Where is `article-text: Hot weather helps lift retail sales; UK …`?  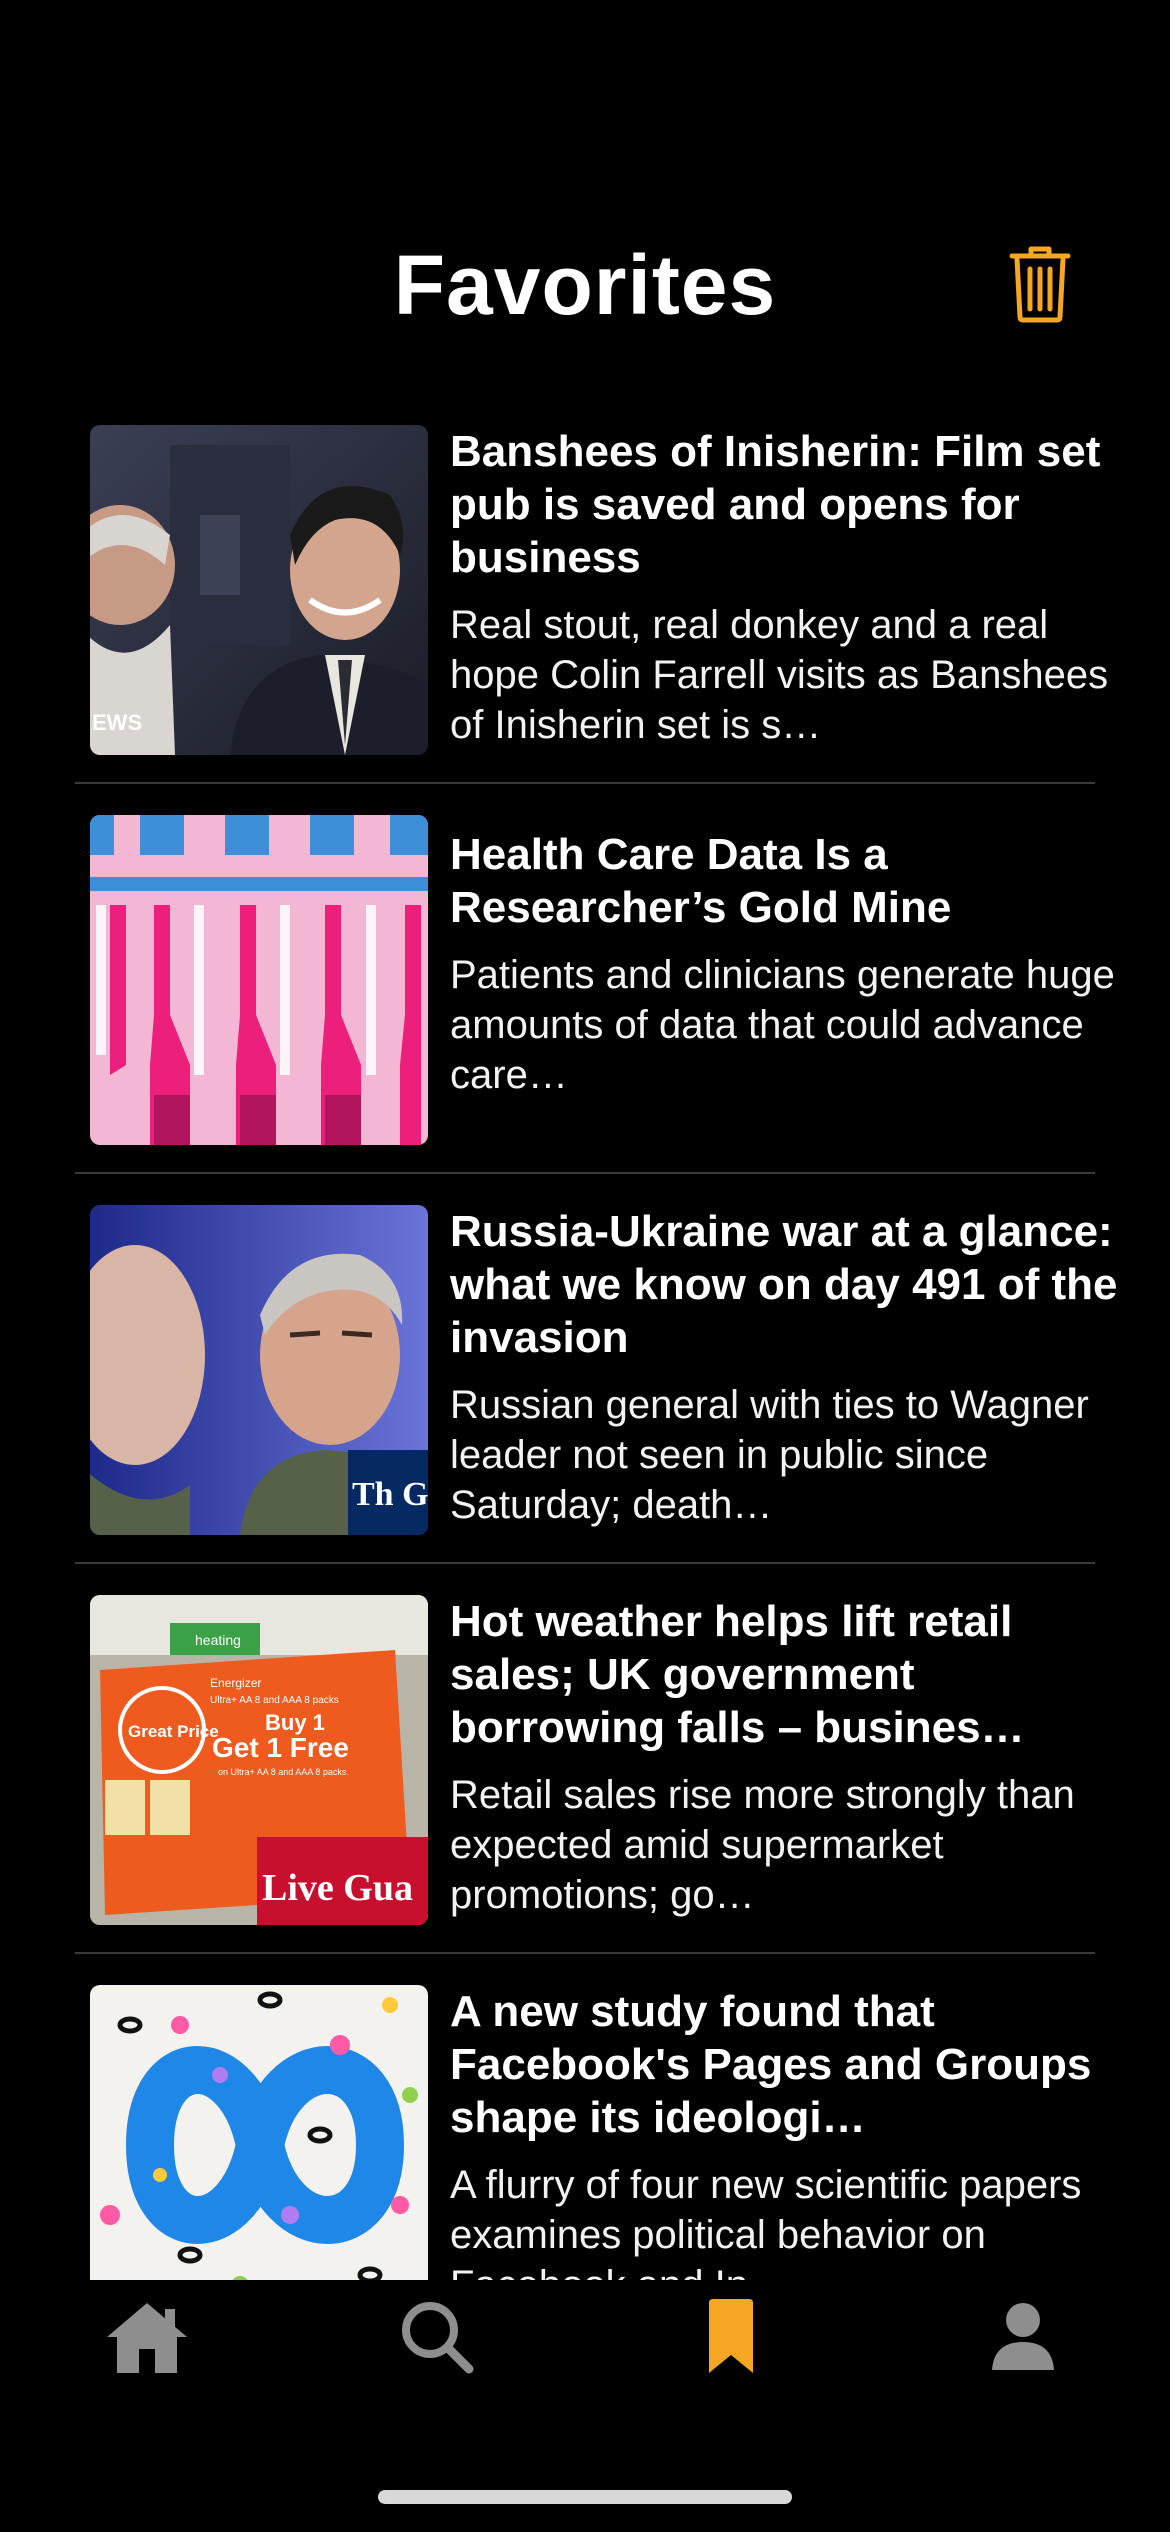
article-text: Hot weather helps lift retail sales; UK … is located at coordinates (790, 1757).